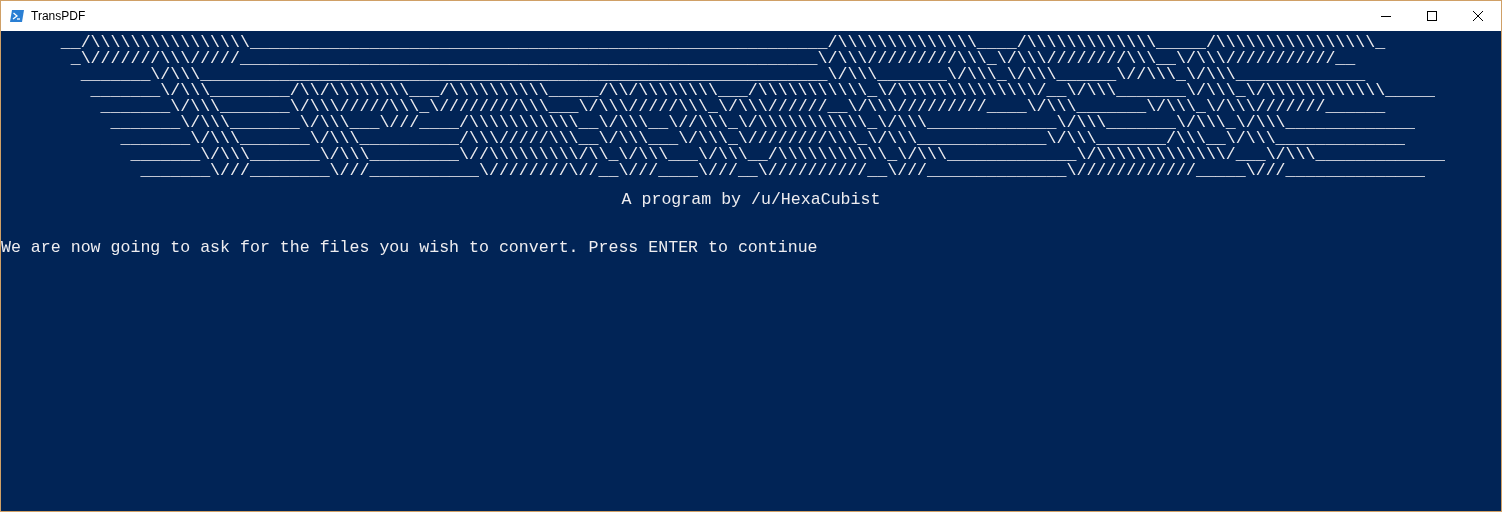 The width and height of the screenshot is (1502, 512). I want to click on maximize-icon, so click(1432, 16).